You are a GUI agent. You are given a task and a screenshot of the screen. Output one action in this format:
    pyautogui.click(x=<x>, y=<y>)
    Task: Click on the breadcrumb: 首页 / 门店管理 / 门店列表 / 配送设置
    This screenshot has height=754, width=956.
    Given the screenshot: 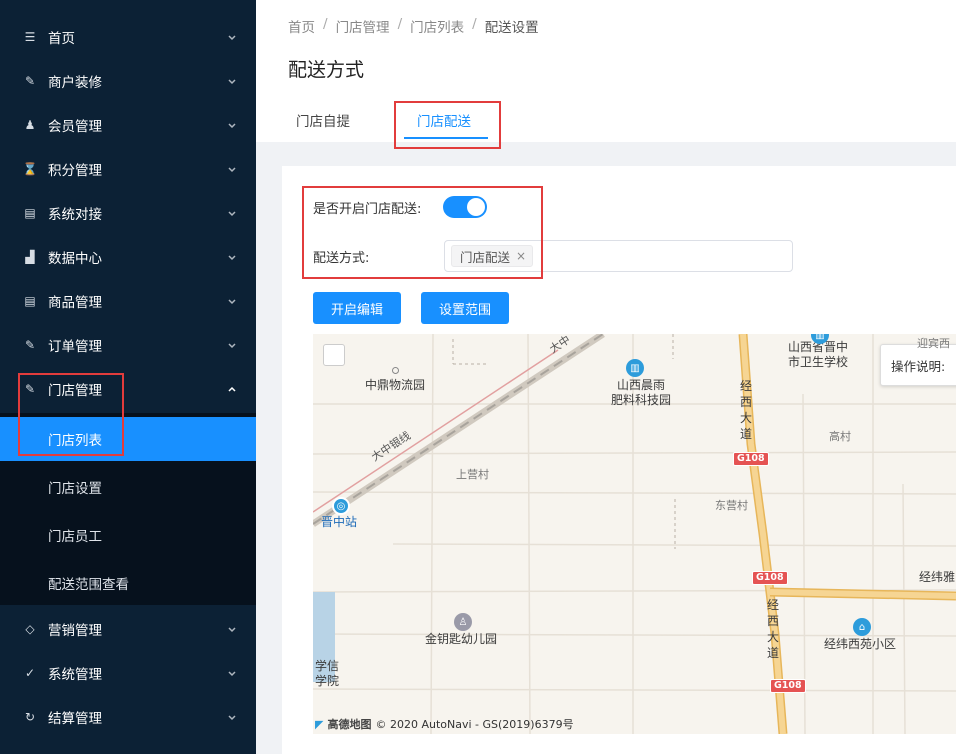 What is the action you would take?
    pyautogui.click(x=413, y=26)
    